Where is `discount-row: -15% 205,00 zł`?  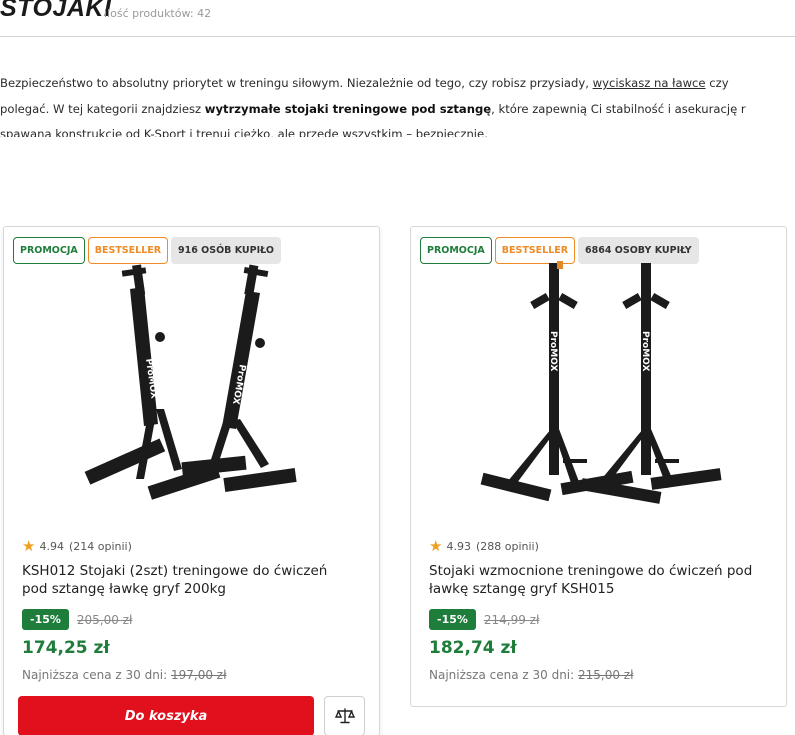 discount-row: -15% 205,00 zł is located at coordinates (77, 619).